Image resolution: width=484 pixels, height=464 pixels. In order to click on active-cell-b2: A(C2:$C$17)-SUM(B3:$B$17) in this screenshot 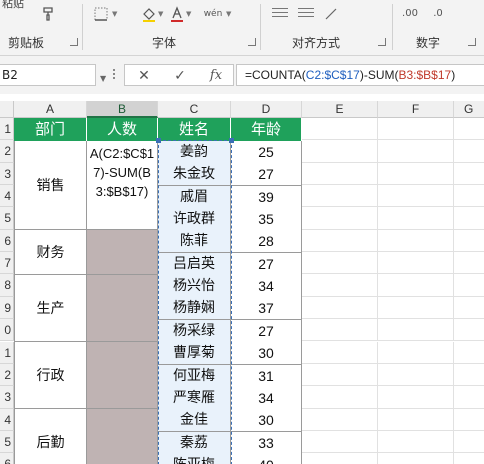, I will do `click(122, 185)`.